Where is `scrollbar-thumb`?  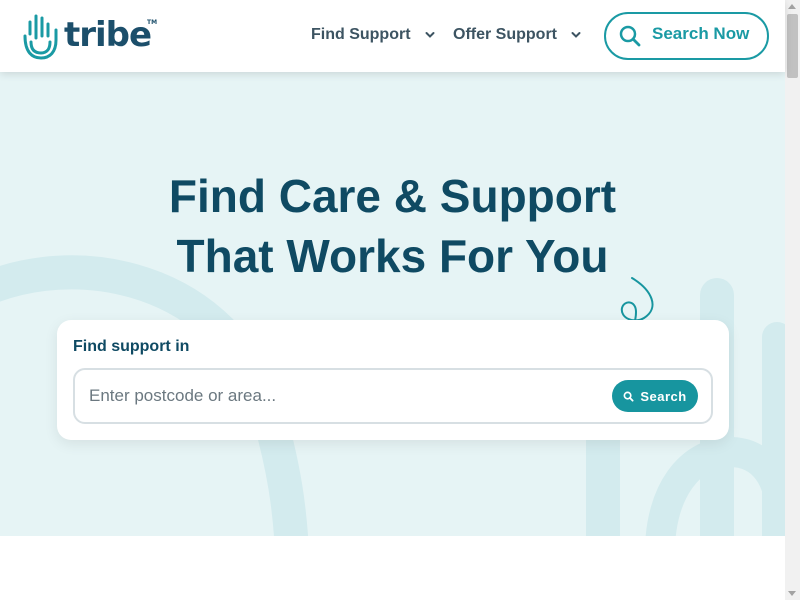
scrollbar-thumb is located at coordinates (792, 46).